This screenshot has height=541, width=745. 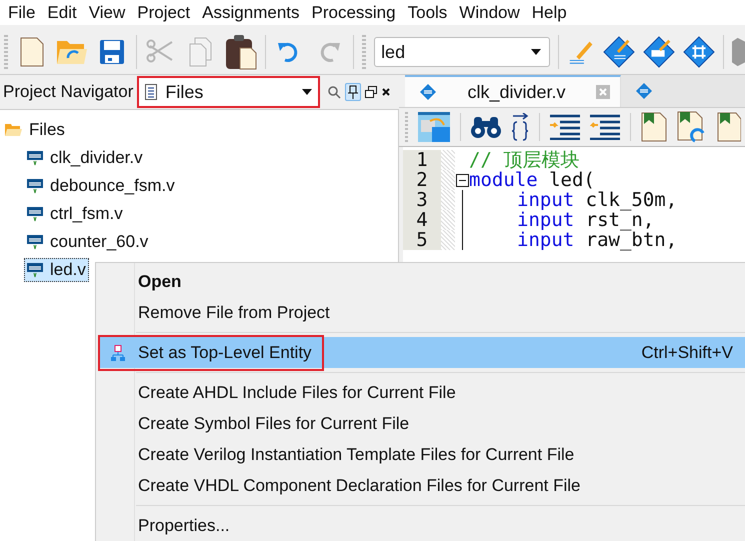 I want to click on code-line: input raw_btn,, so click(x=597, y=240).